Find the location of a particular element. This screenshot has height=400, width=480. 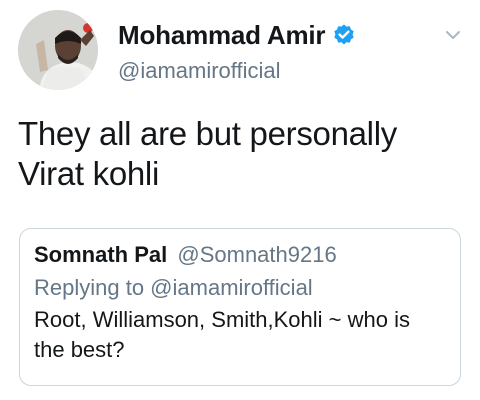

verified-badge-icon is located at coordinates (344, 34).